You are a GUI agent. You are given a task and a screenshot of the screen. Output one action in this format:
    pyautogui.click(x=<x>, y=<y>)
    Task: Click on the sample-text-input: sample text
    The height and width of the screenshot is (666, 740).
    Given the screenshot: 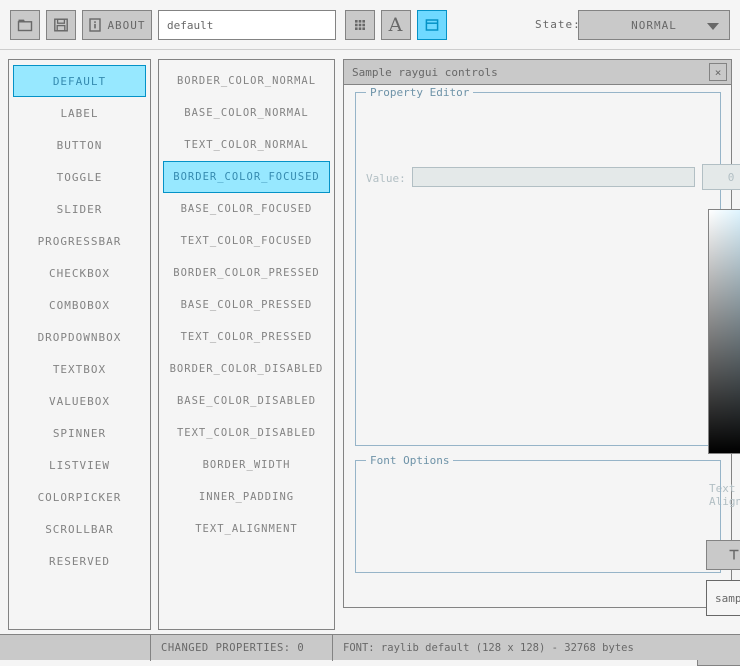 What is the action you would take?
    pyautogui.click(x=723, y=598)
    